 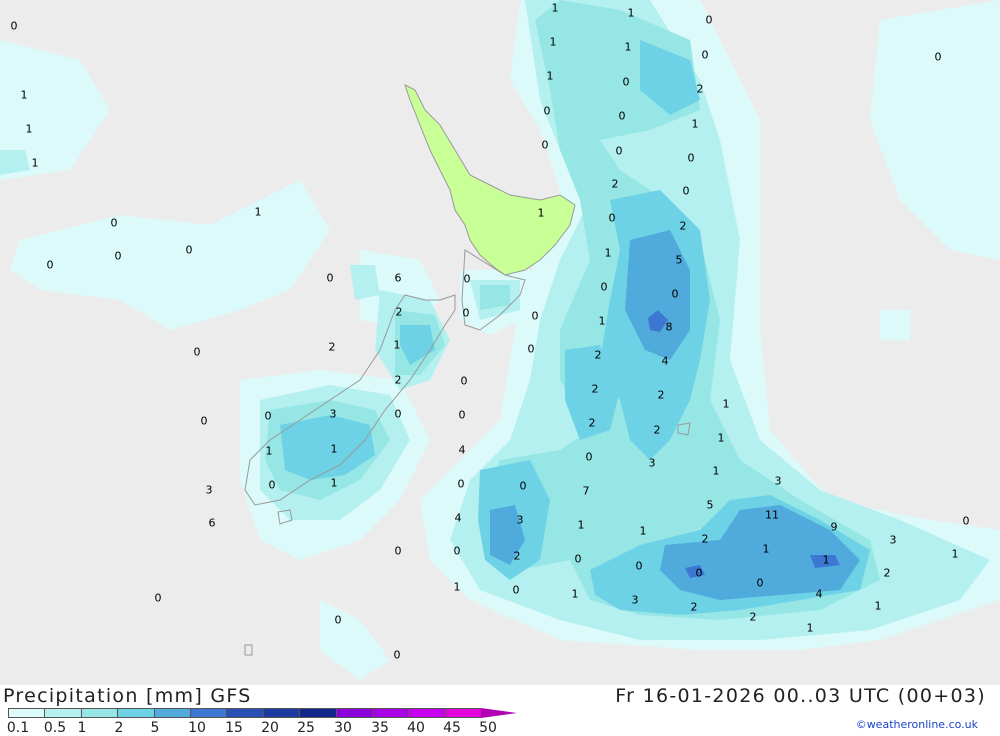 What do you see at coordinates (119, 728) in the screenshot?
I see `legend-tick-label: 2` at bounding box center [119, 728].